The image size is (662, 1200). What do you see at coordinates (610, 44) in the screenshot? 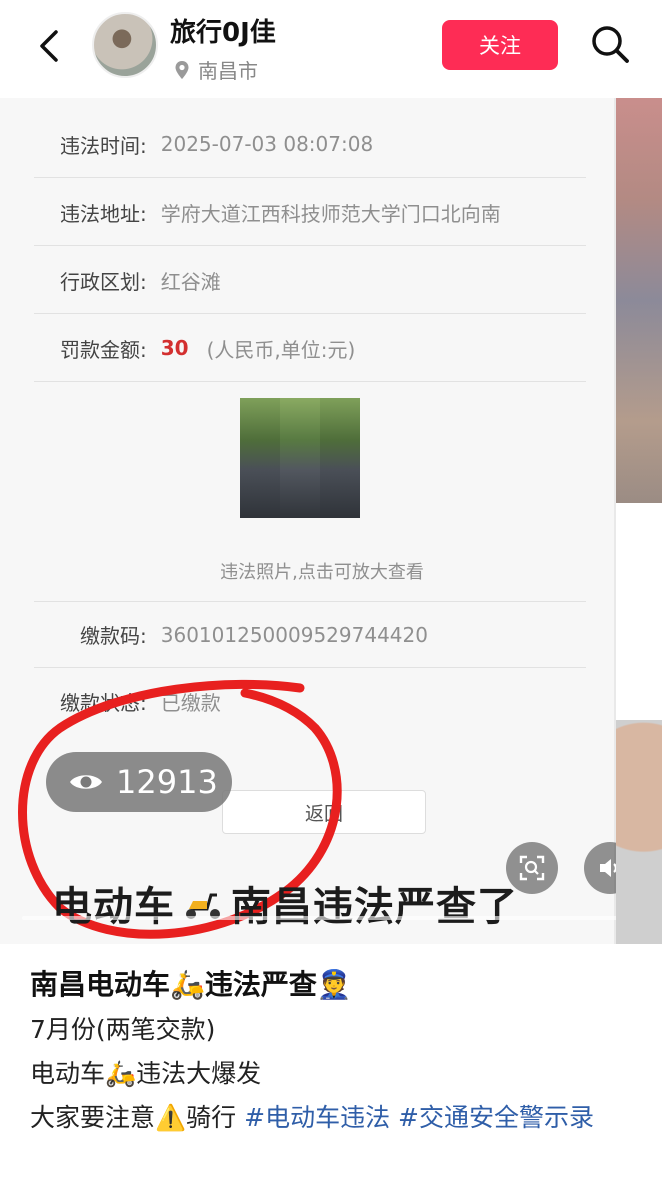
I see `search-icon` at bounding box center [610, 44].